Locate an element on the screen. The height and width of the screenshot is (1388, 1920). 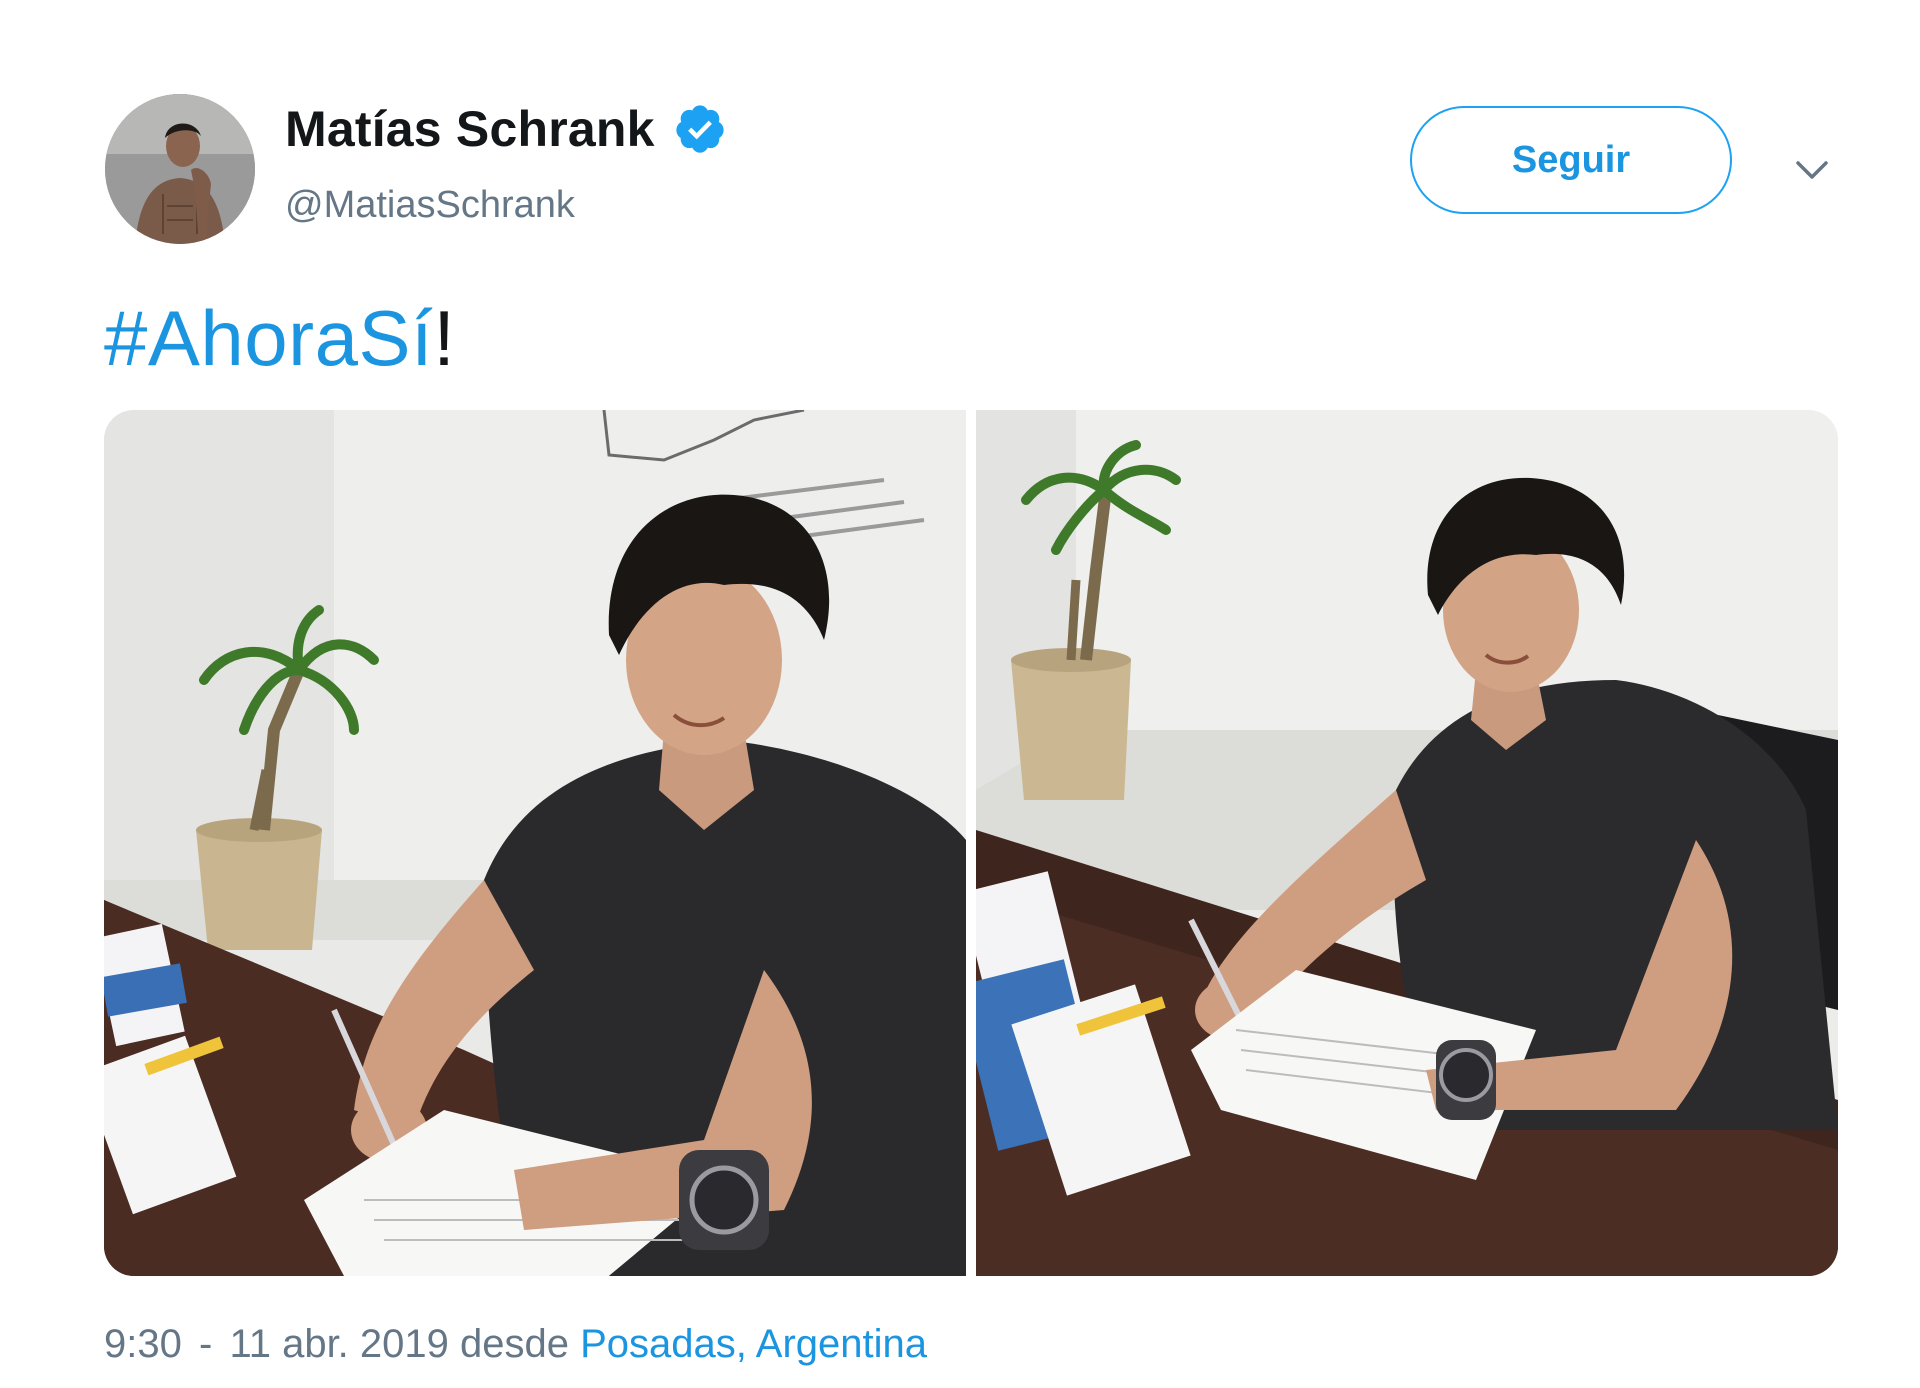
avatar-image is located at coordinates (180, 169).